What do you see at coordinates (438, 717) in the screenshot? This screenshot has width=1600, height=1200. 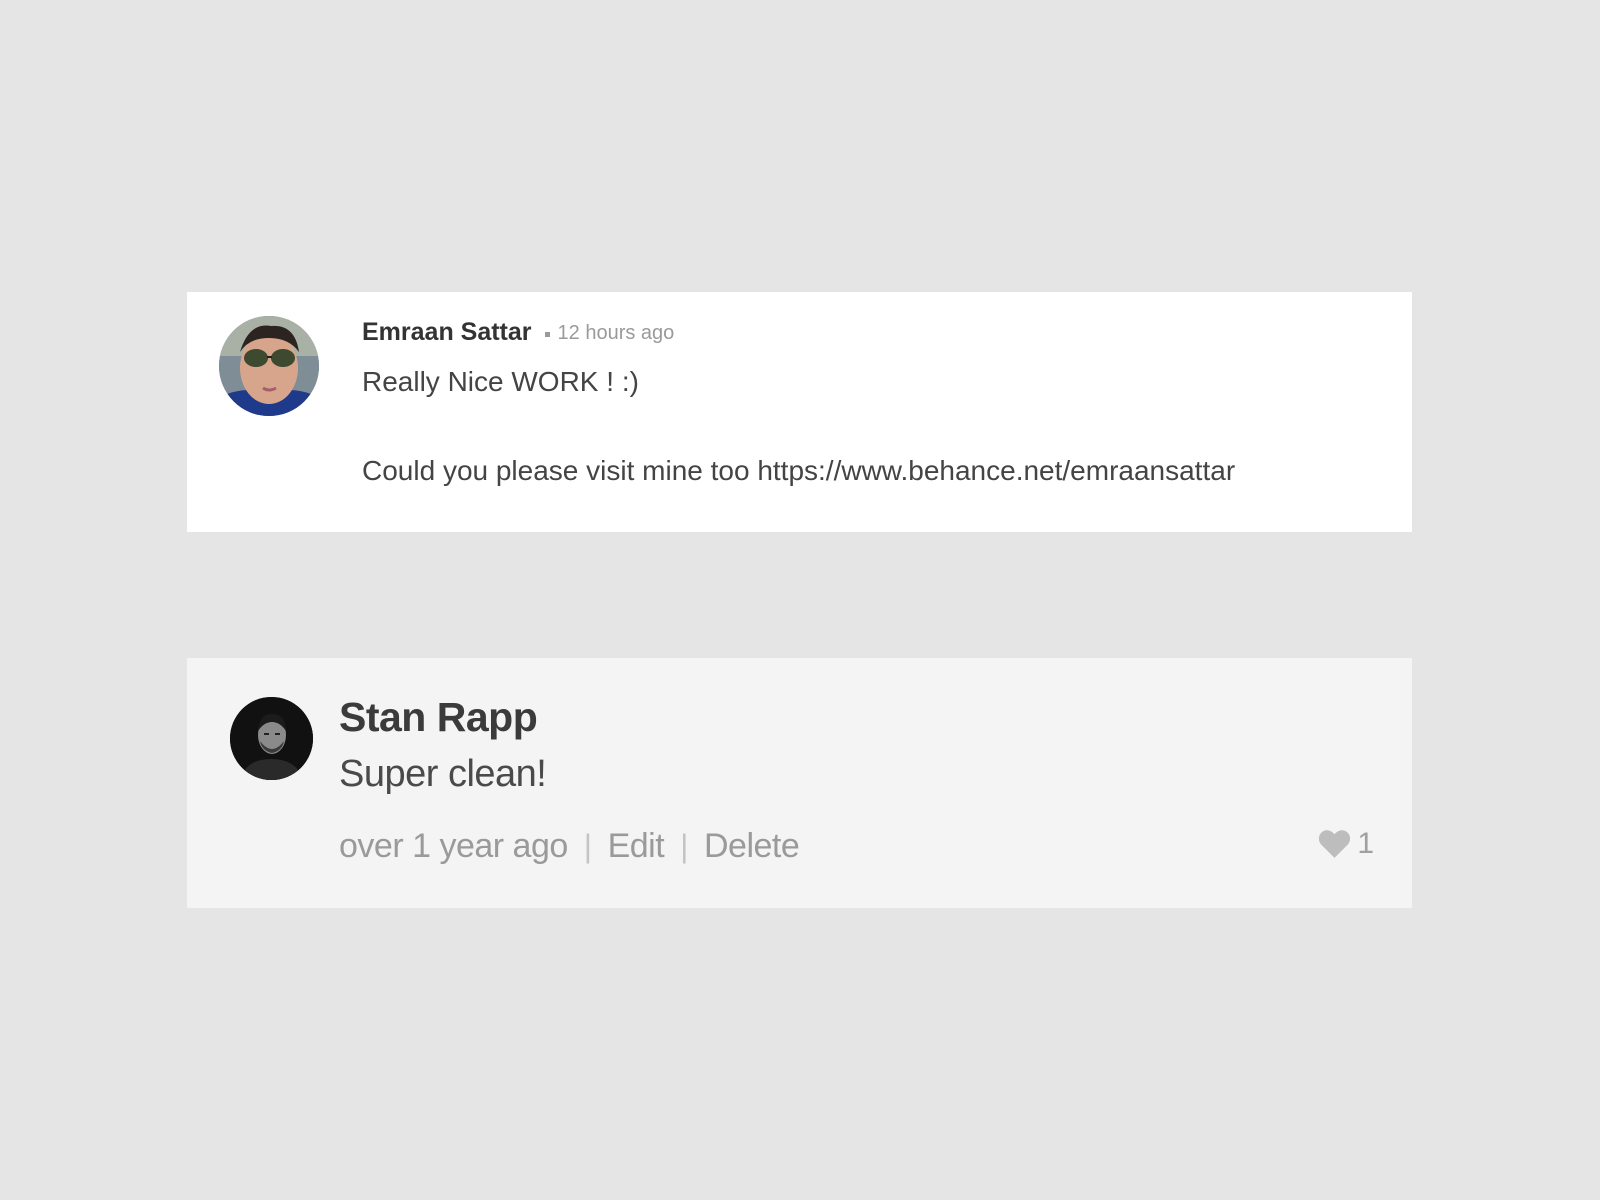 I see `comment-author-name: Stan Rapp` at bounding box center [438, 717].